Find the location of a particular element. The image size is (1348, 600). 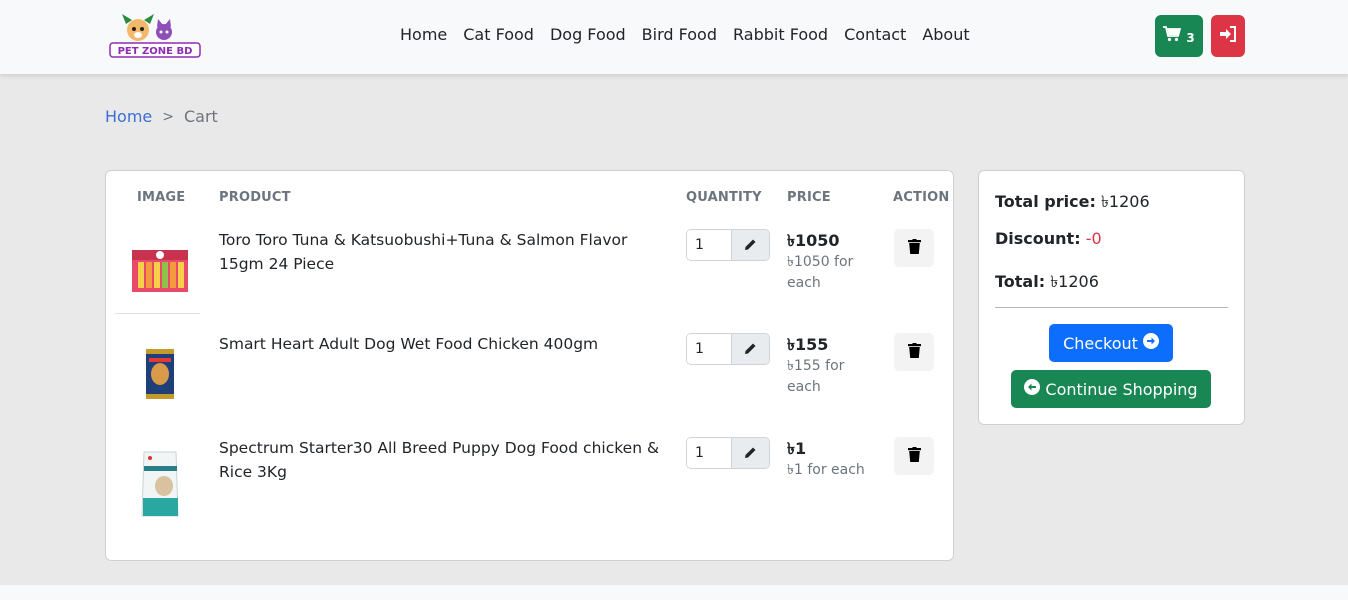

logo-text: PET ZONE BD is located at coordinates (155, 51).